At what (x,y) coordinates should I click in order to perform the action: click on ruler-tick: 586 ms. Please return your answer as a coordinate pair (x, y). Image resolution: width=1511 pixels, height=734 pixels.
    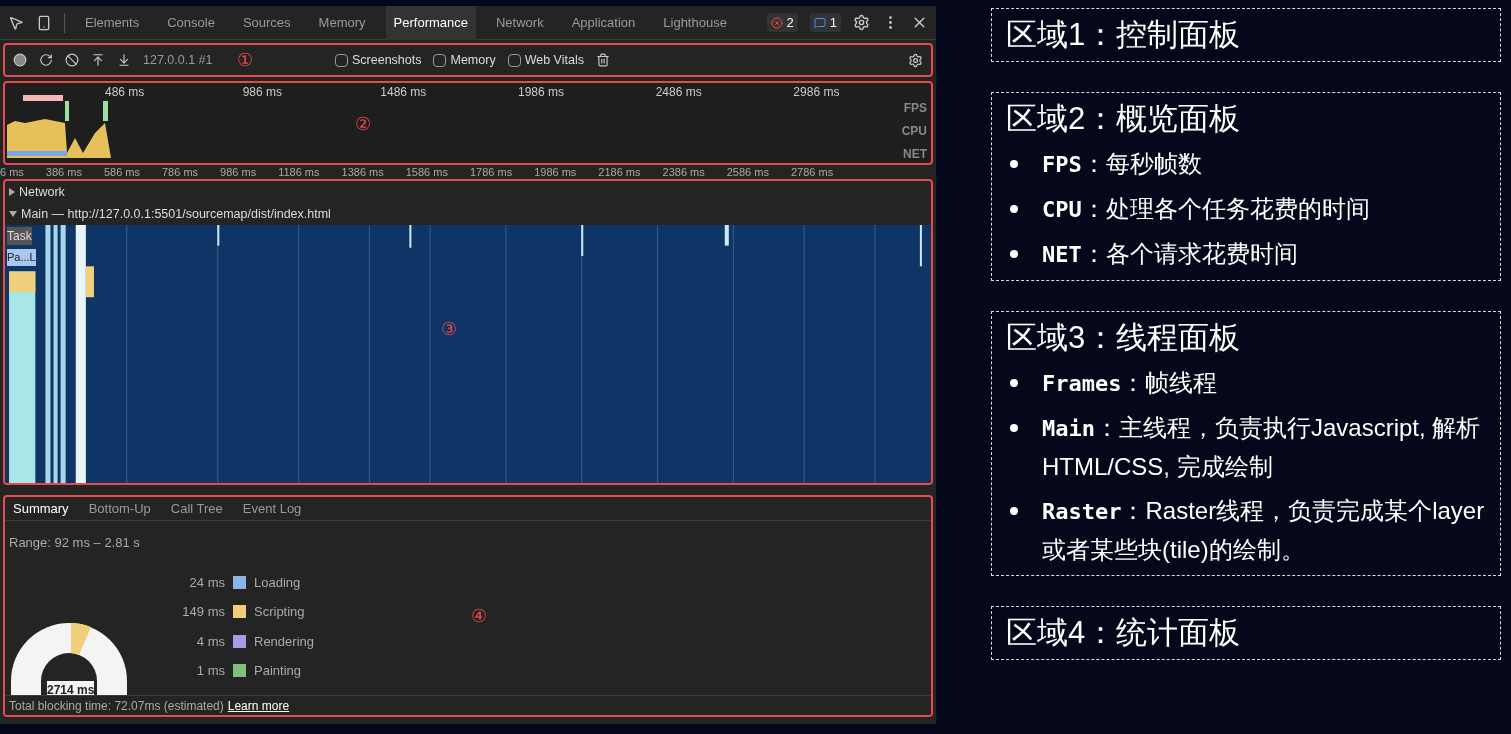
    Looking at the image, I should click on (121, 172).